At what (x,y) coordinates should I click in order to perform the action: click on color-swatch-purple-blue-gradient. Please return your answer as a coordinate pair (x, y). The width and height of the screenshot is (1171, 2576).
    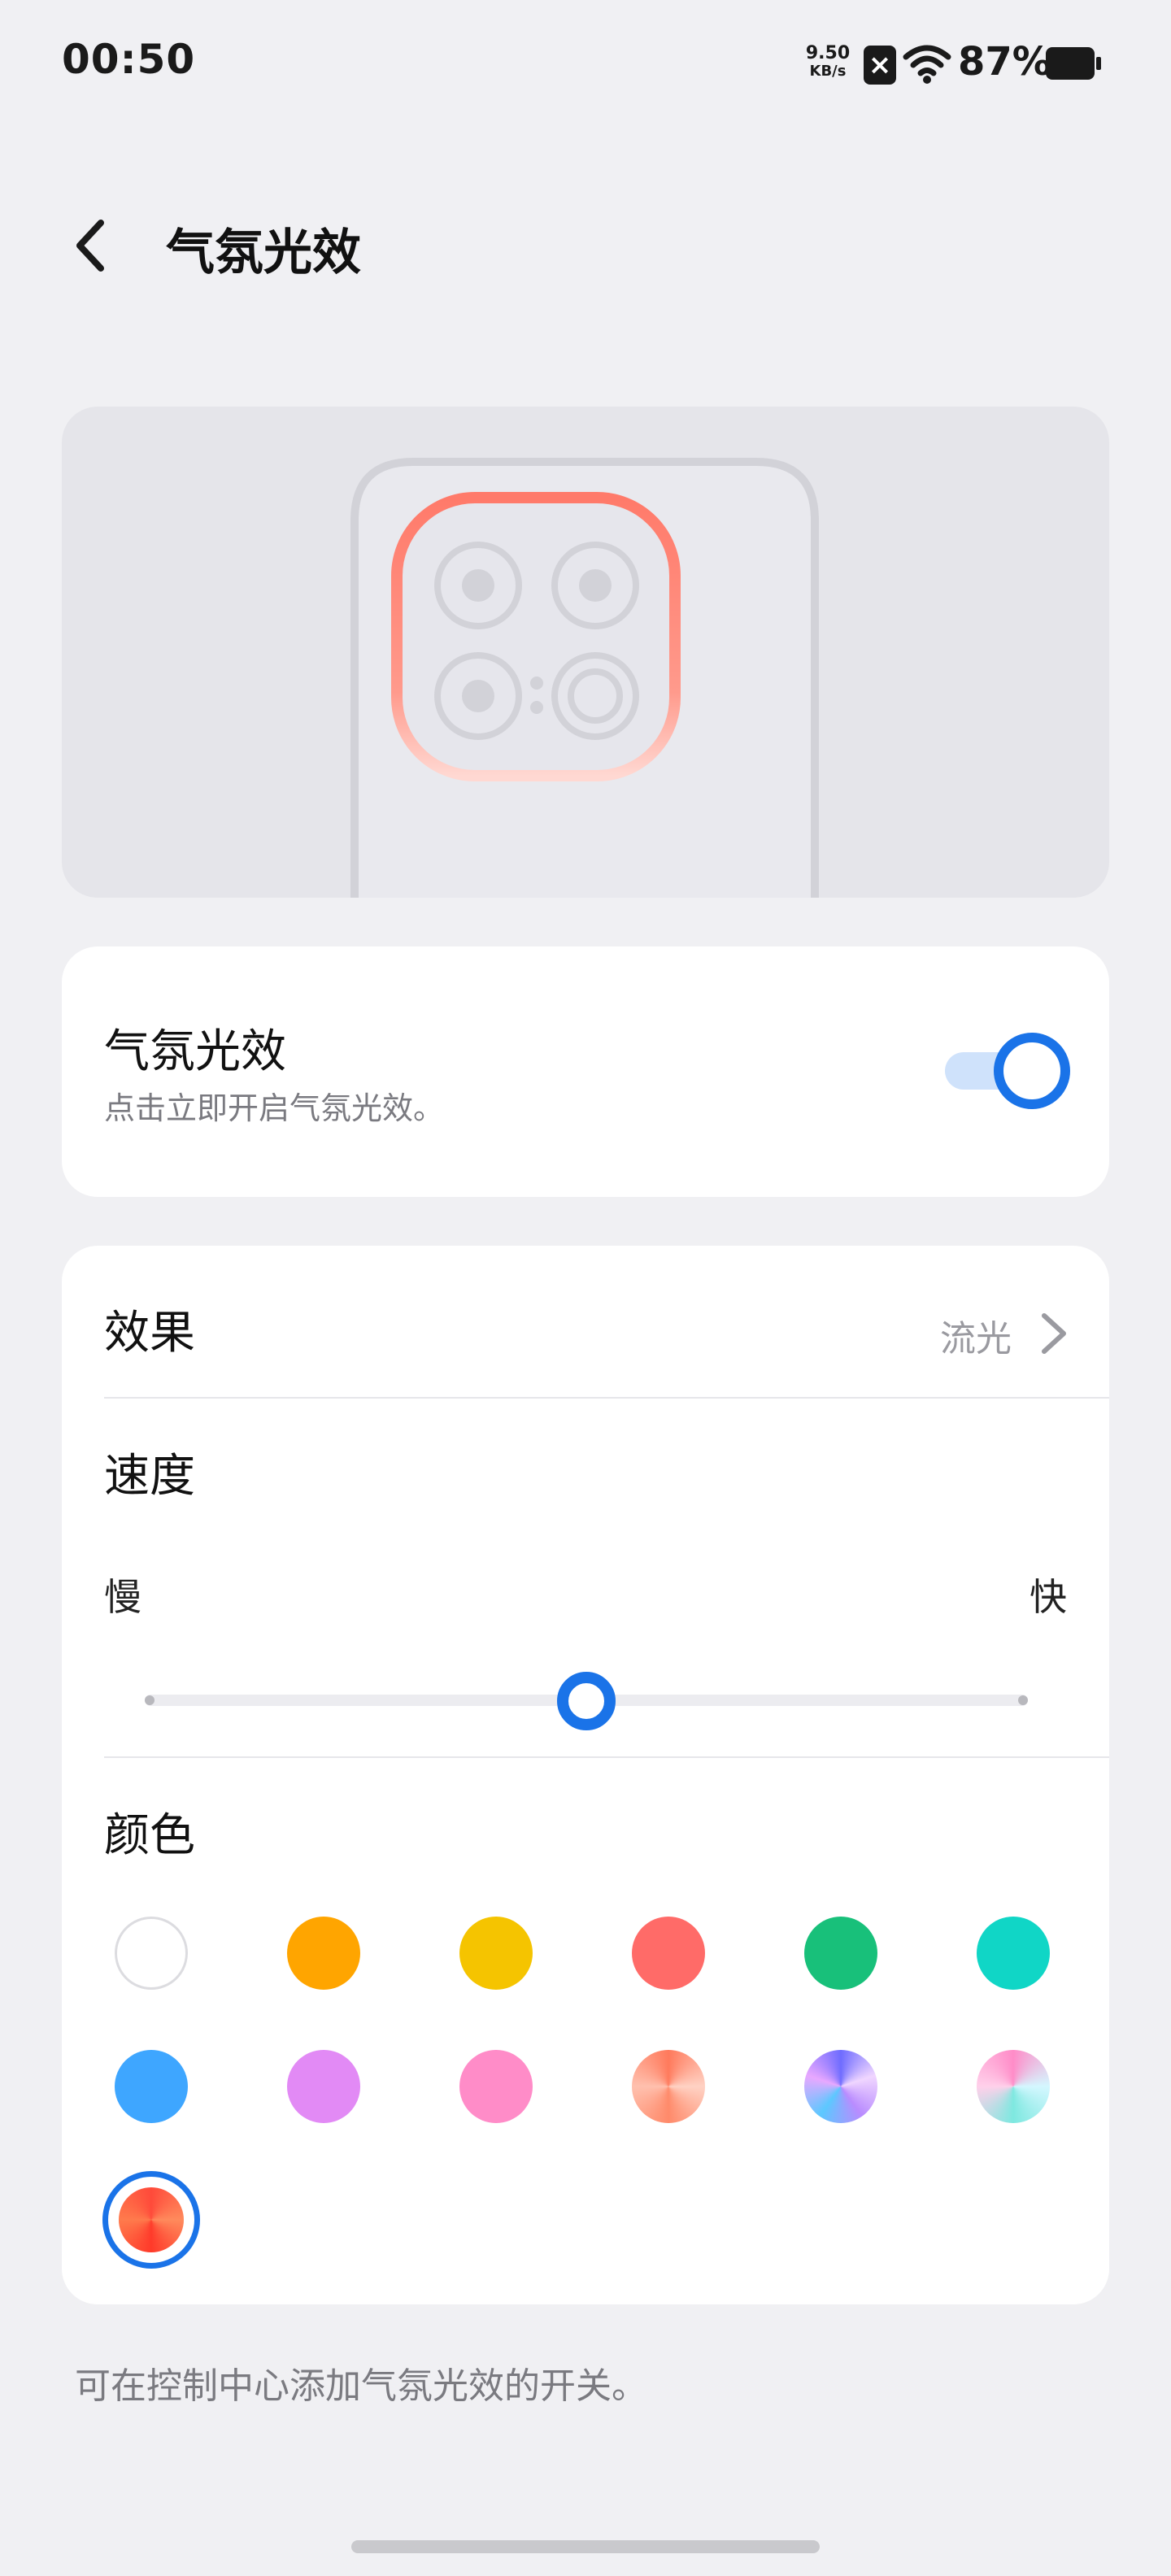
    Looking at the image, I should click on (840, 2086).